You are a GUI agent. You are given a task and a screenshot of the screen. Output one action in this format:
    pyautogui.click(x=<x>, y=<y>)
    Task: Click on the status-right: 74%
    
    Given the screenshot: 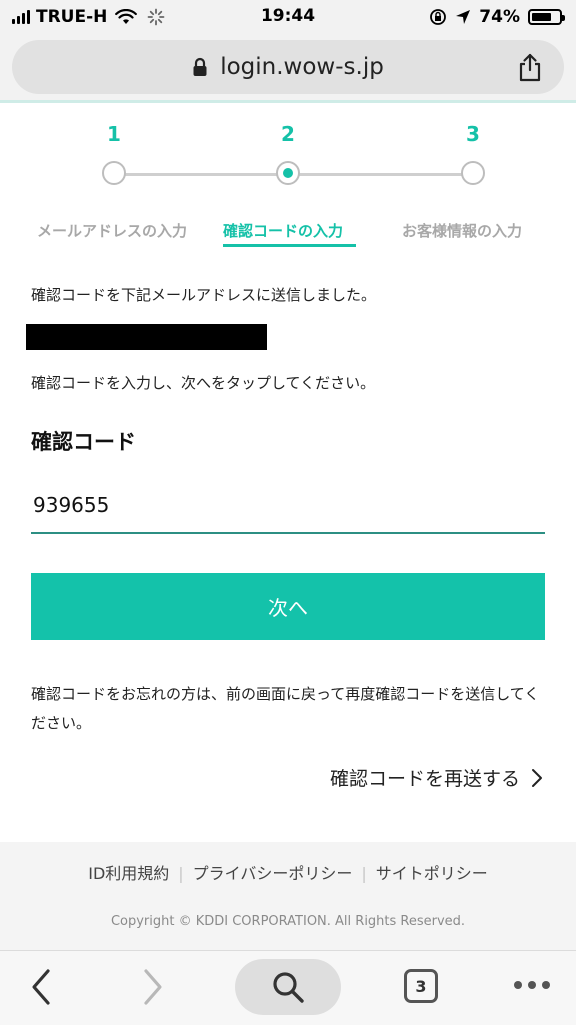 What is the action you would take?
    pyautogui.click(x=497, y=17)
    